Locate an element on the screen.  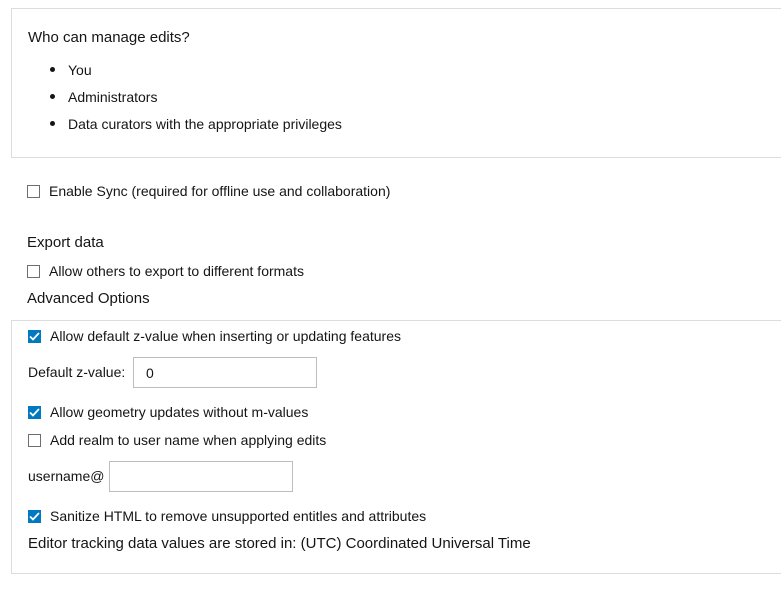
export-formats-checkbox is located at coordinates (33, 271).